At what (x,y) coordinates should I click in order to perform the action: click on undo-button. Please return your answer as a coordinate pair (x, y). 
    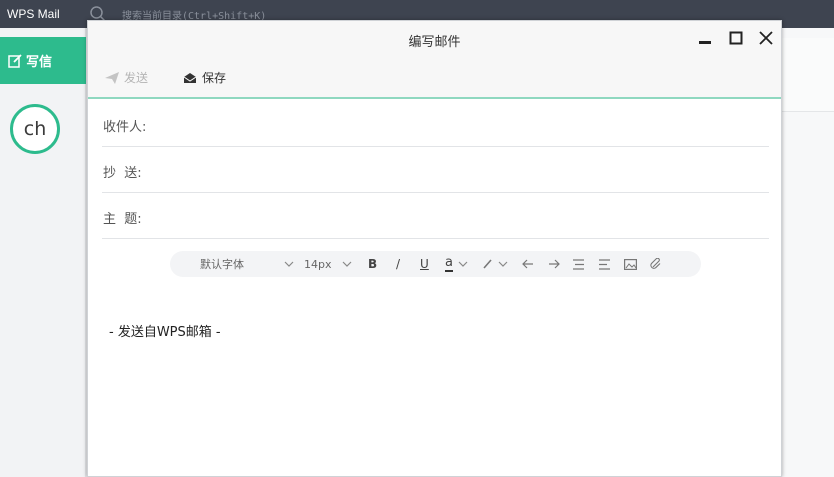
    Looking at the image, I should click on (528, 264).